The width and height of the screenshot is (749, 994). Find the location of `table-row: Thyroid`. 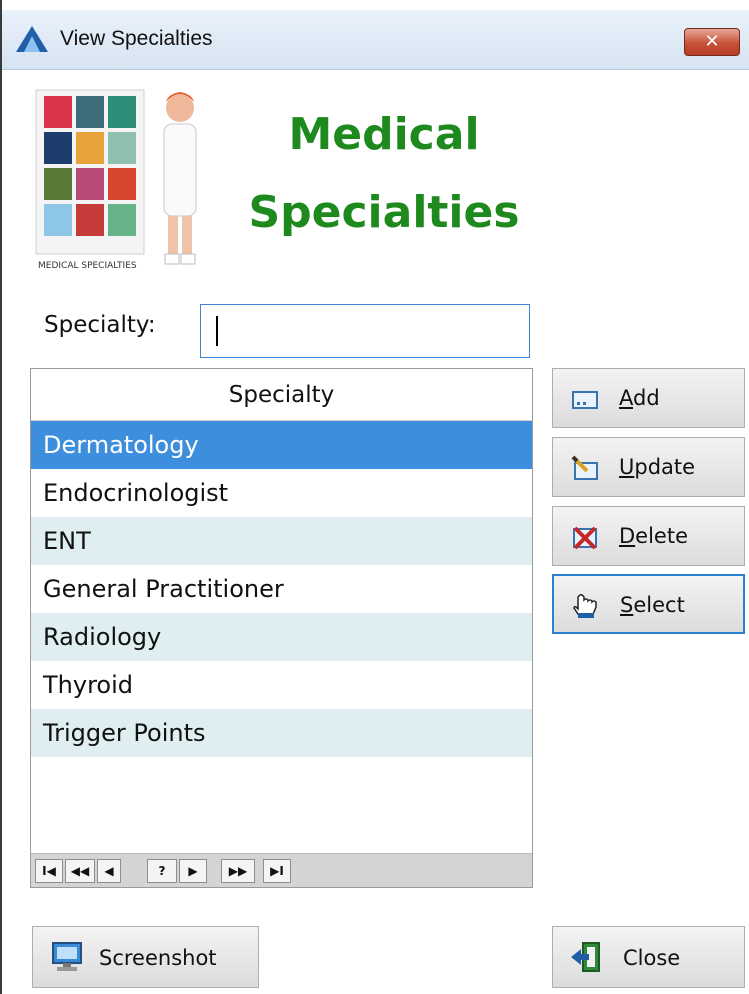

table-row: Thyroid is located at coordinates (281, 685).